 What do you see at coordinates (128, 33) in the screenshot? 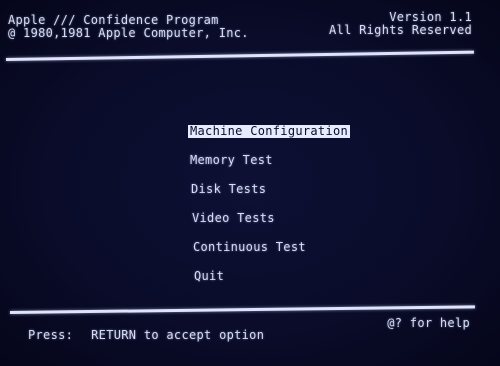
I see `copyright-notice: @ 1980,1981 Apple Computer, Inc.` at bounding box center [128, 33].